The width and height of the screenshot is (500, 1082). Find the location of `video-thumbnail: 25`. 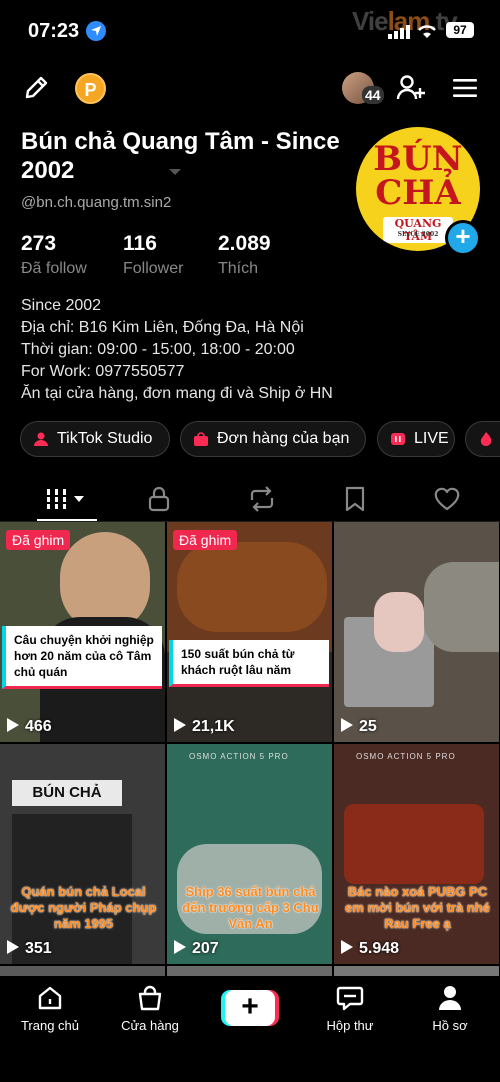

video-thumbnail: 25 is located at coordinates (416, 632).